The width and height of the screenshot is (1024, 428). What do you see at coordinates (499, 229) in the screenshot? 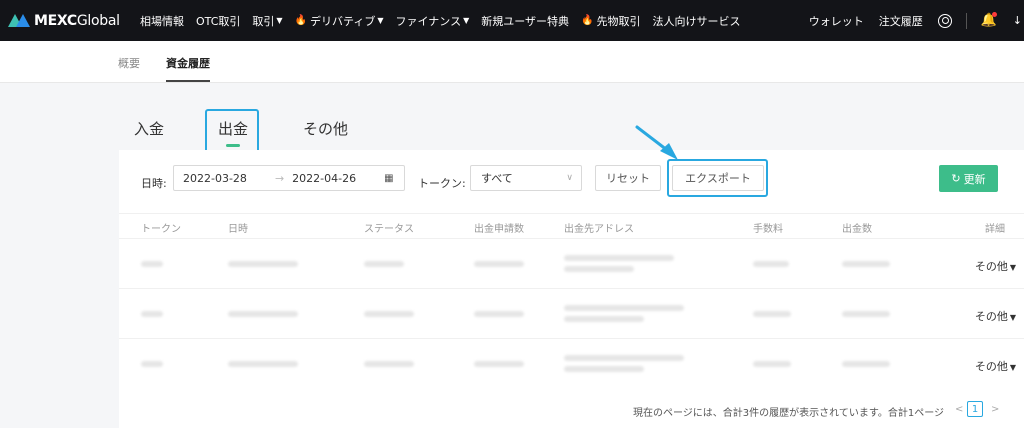
I see `col-request-amount: 出金申請数` at bounding box center [499, 229].